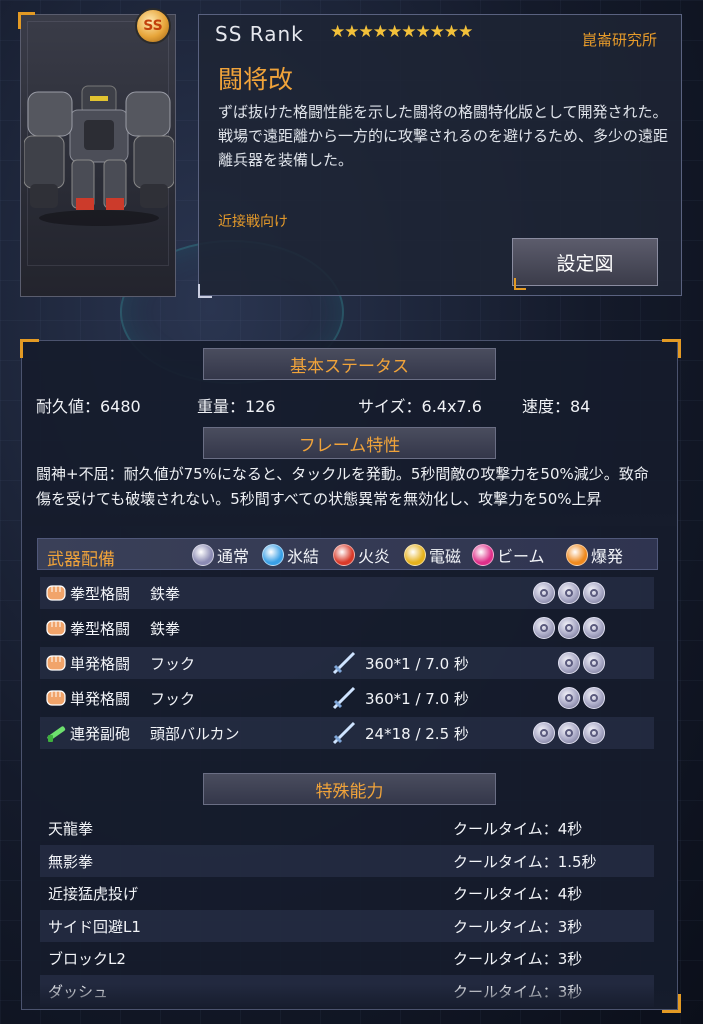  I want to click on unit-name: 闘将改, so click(256, 79).